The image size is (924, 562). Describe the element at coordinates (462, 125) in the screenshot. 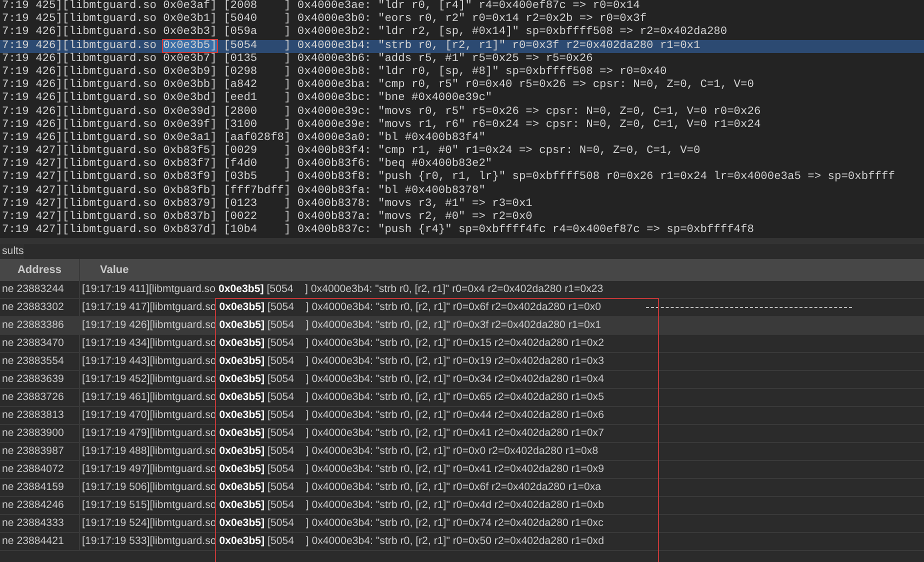

I see `log-line: 7:19 426][libmtguard.so 0x0e39f] [3100 ] 0x4000e39e: "movs r1, r6" r6=0x24 => cpsr: N=0, Z=0, C=1, V=0 r1=0x24` at that location.